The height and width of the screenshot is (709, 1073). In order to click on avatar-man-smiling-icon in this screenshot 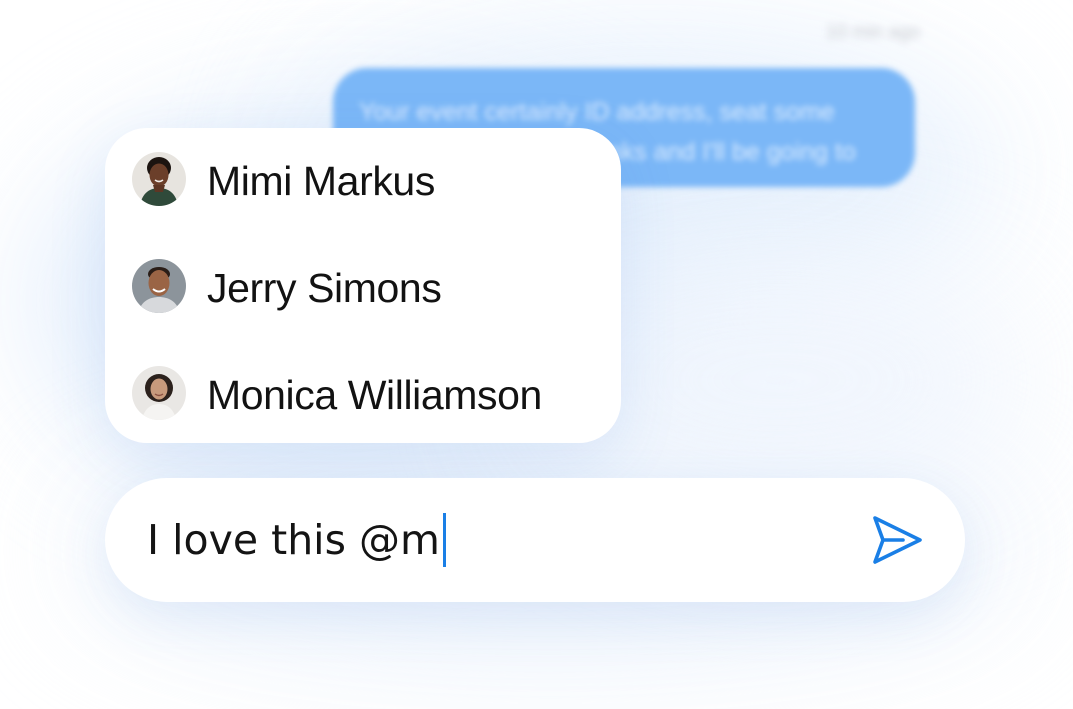, I will do `click(159, 286)`.